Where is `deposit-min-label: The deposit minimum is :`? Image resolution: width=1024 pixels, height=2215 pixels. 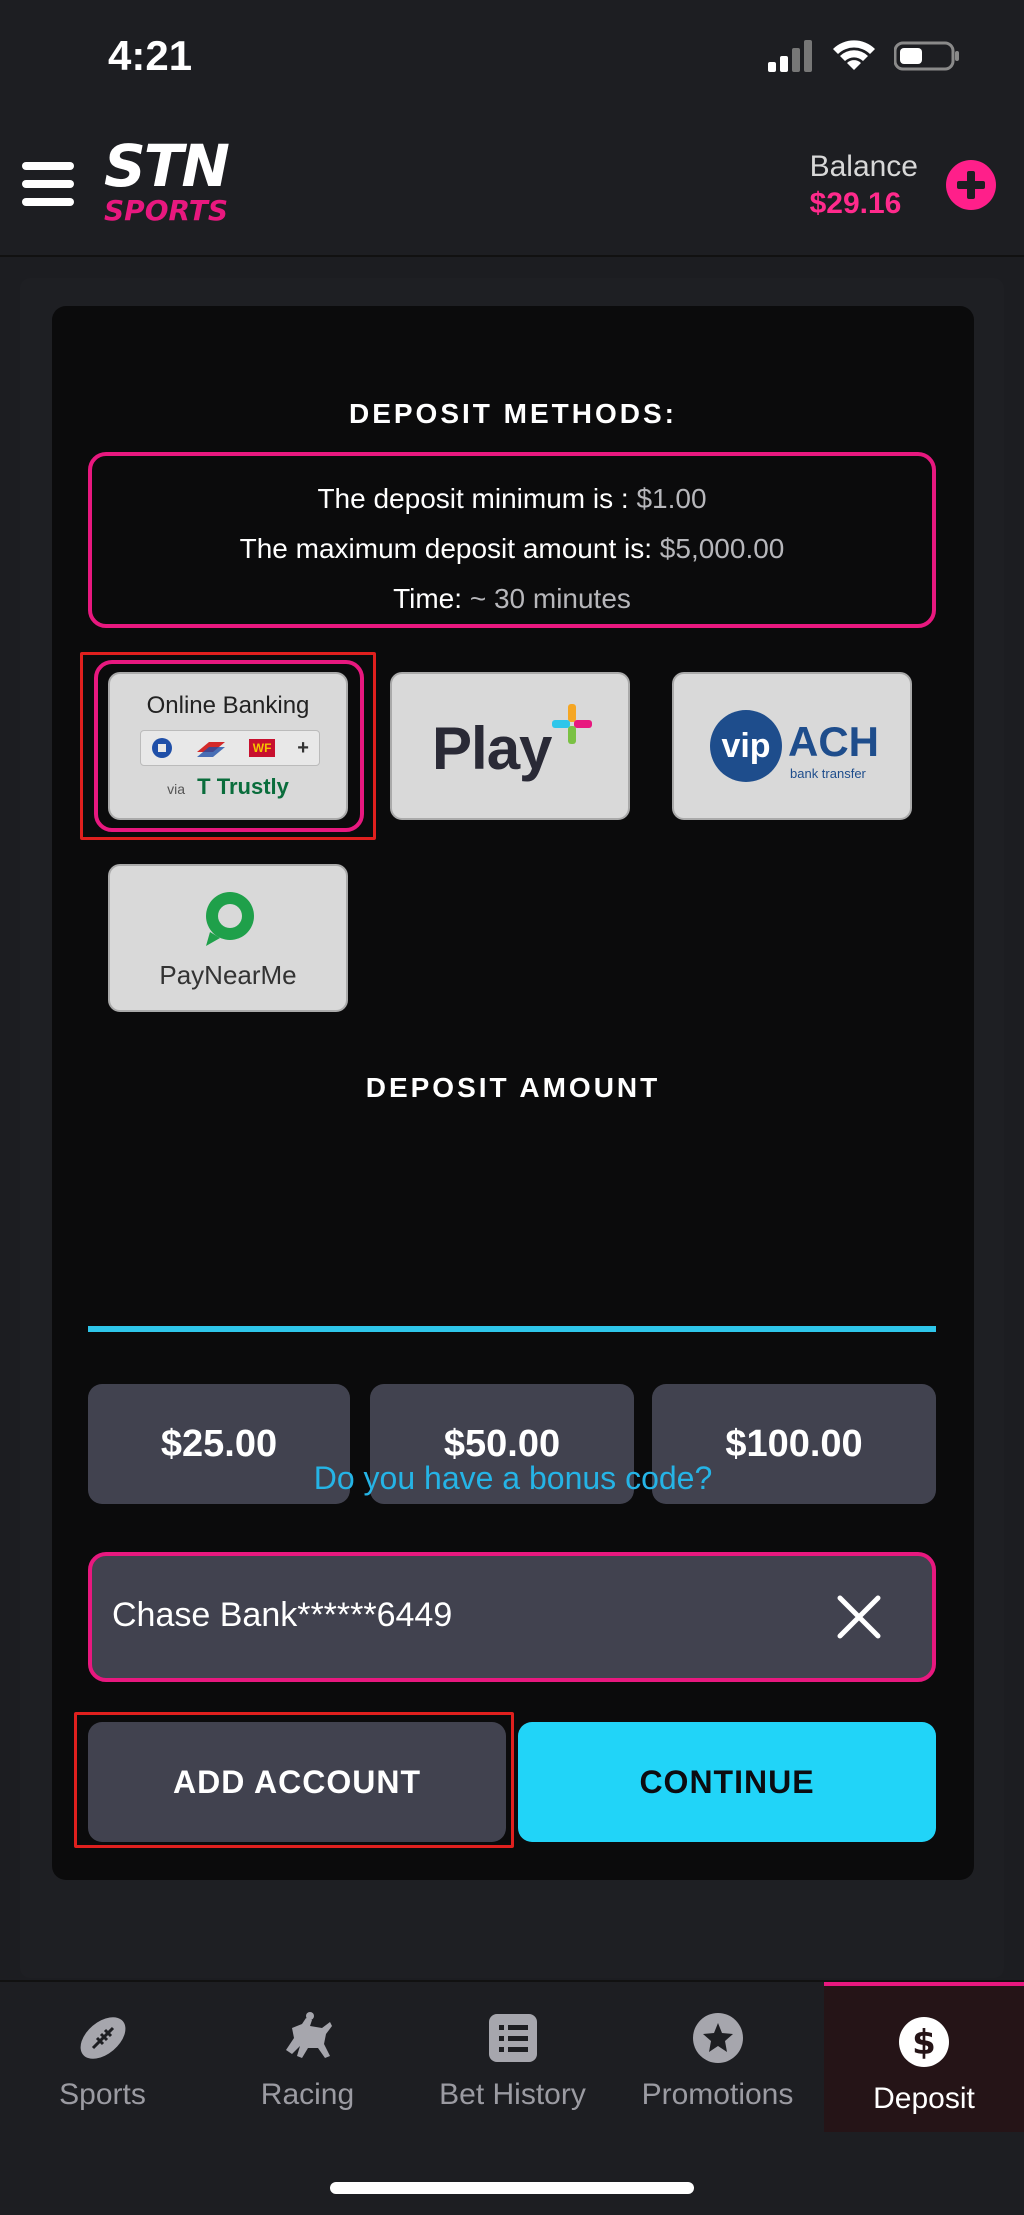 deposit-min-label: The deposit minimum is : is located at coordinates (473, 498).